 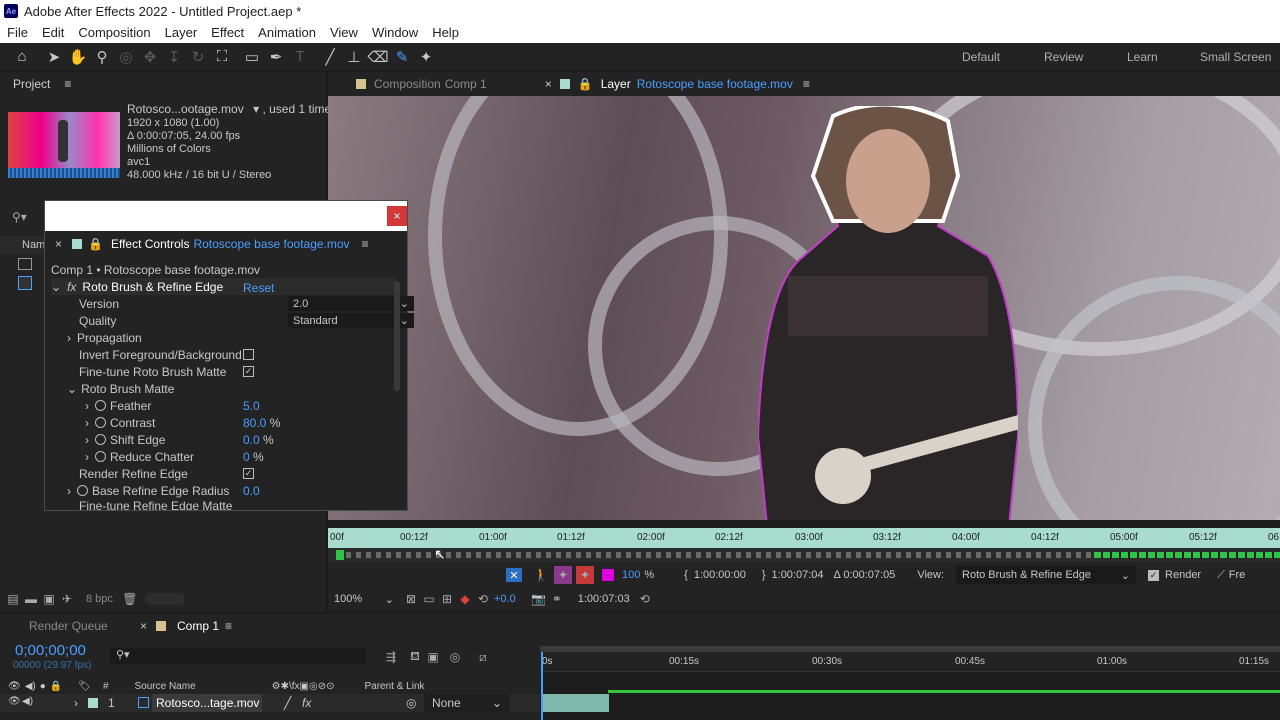 I want to click on reset-button: Reset, so click(x=258, y=288).